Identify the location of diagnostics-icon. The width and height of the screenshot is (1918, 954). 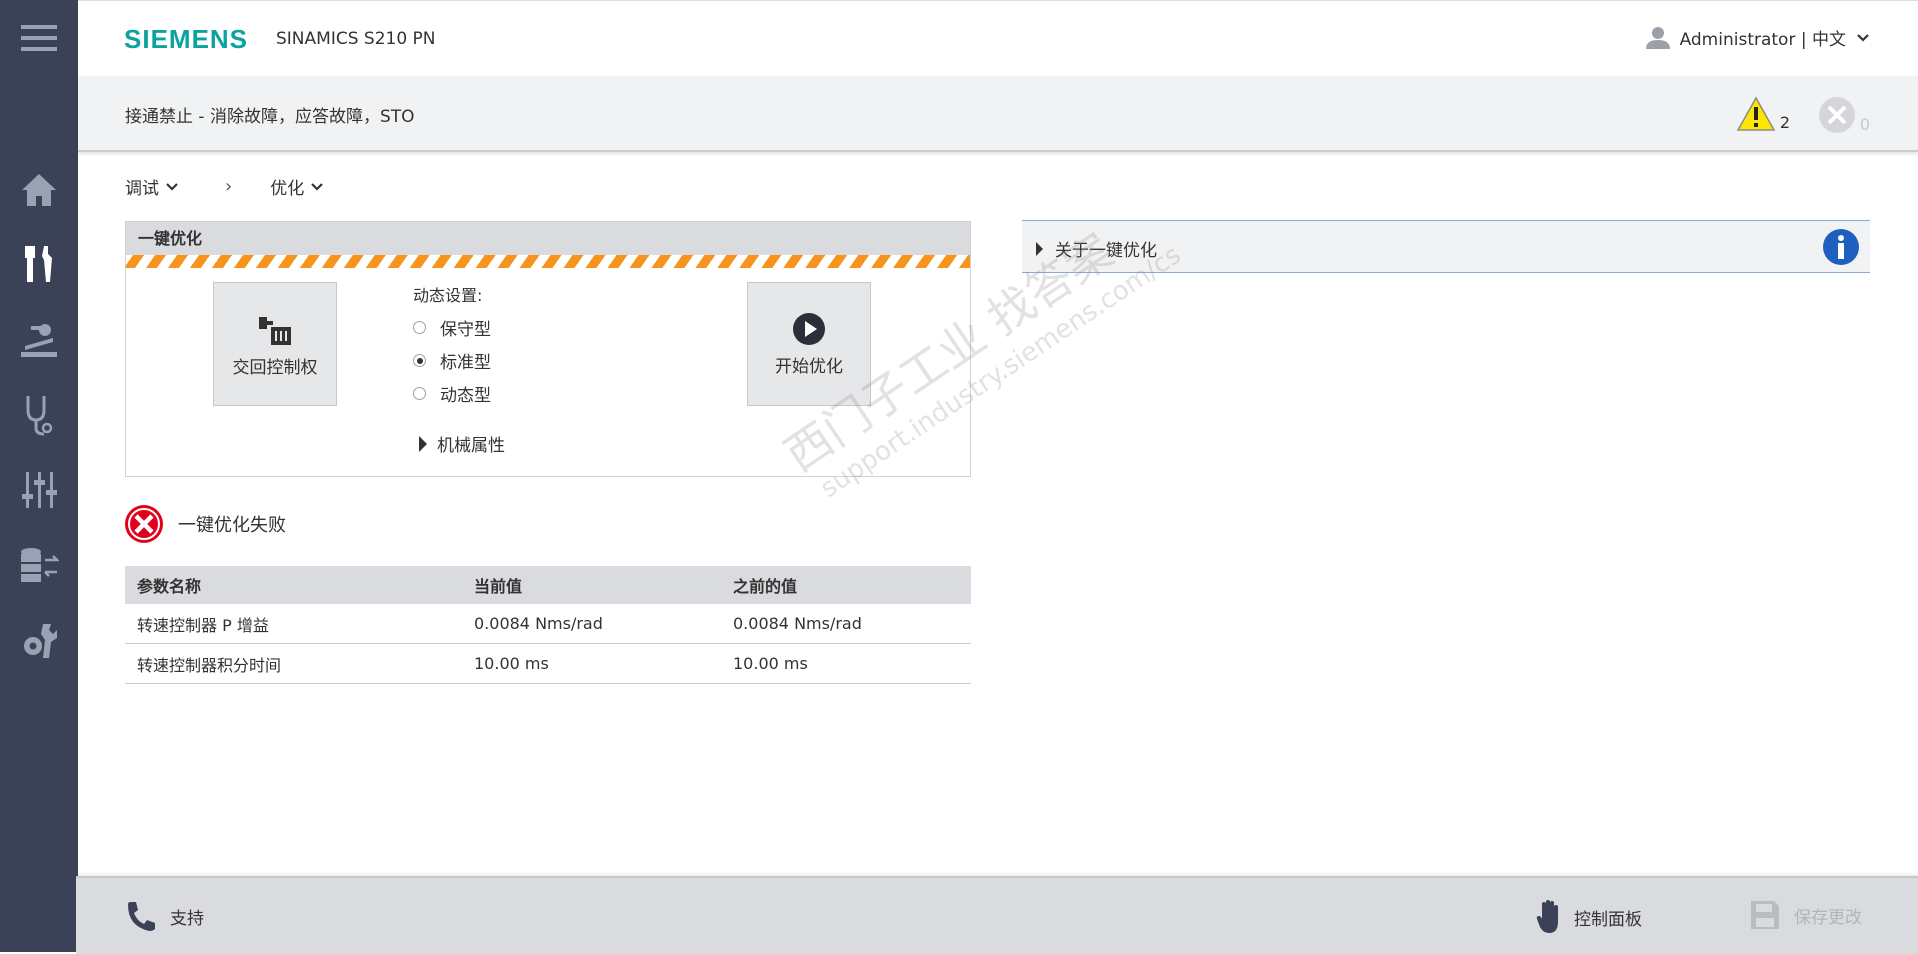
(39, 416).